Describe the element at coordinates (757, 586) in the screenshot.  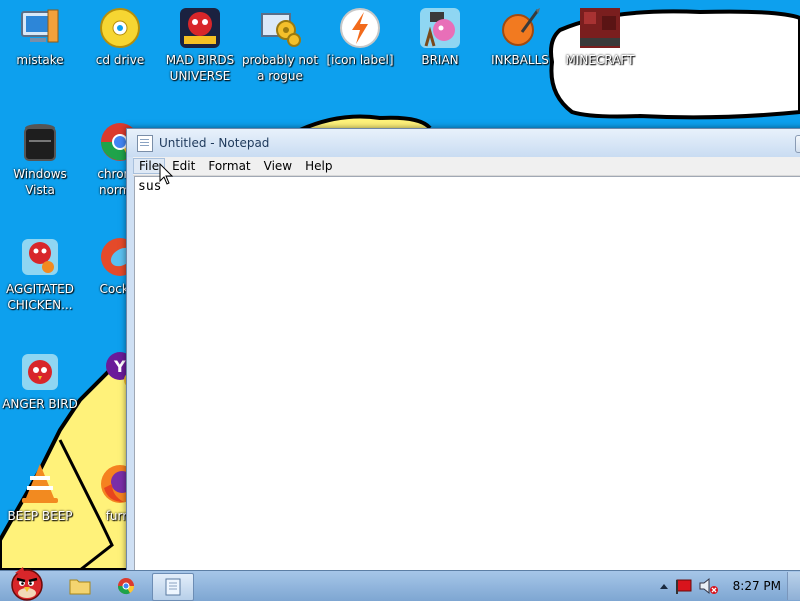
I see `taskbar-clock: 8:27 PM` at that location.